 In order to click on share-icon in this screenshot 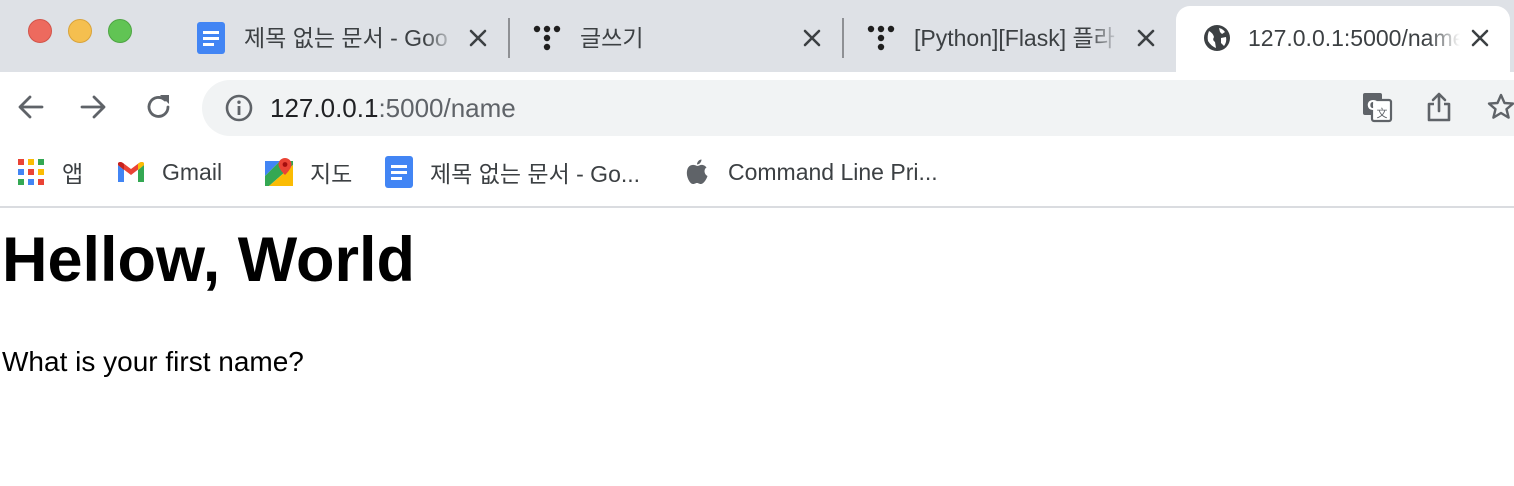, I will do `click(1439, 107)`.